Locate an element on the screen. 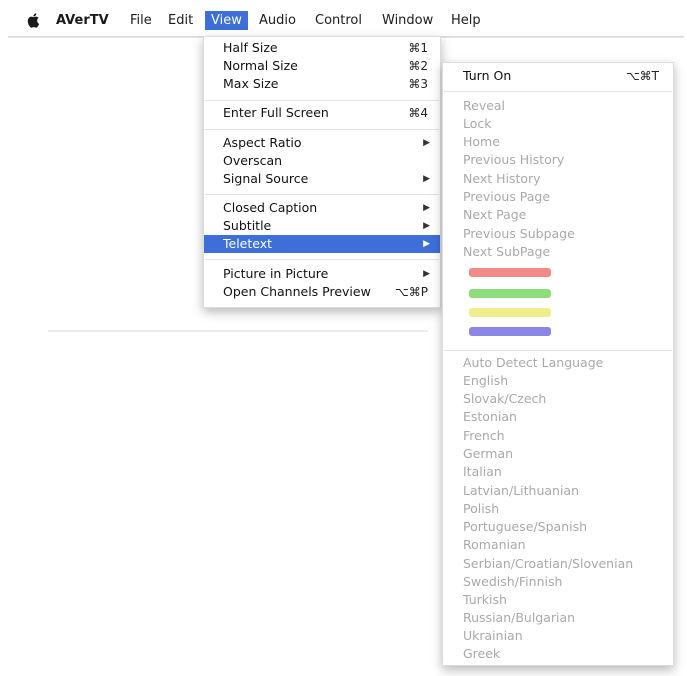 This screenshot has width=687, height=676. menu-item-teletext: Teletext ▶ is located at coordinates (322, 244).